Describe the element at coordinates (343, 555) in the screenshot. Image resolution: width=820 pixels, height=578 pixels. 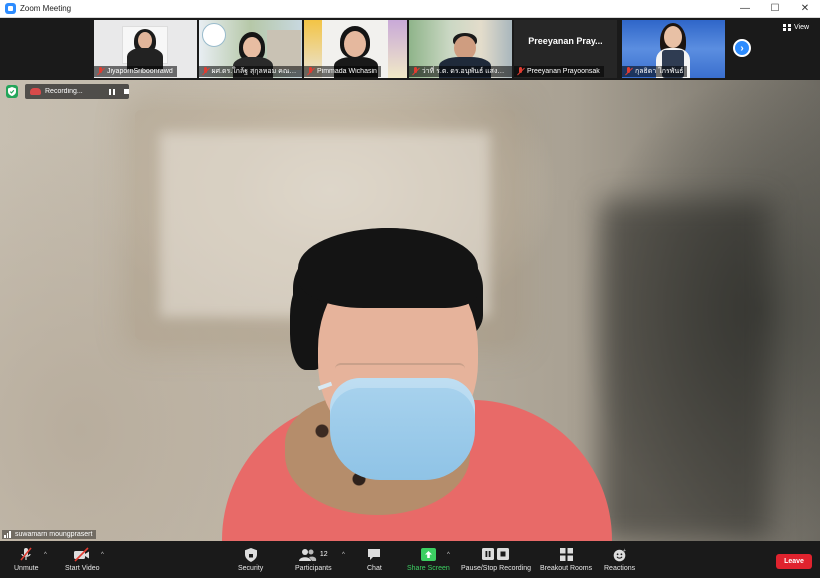
I see `participants-options-caret: ^` at that location.